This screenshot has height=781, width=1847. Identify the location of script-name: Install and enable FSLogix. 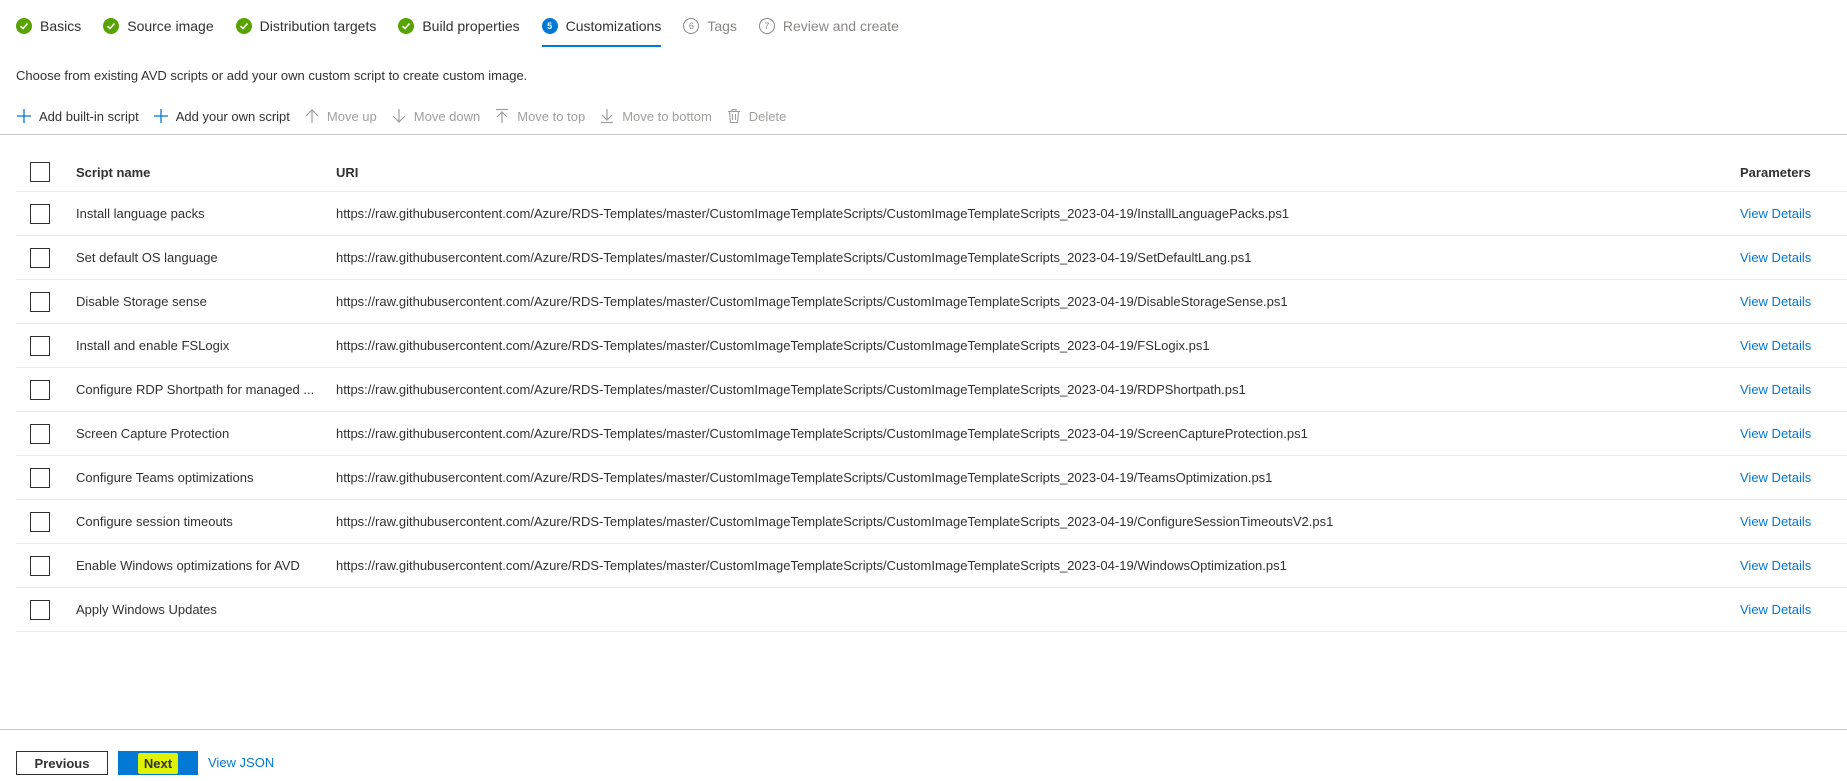
(153, 345).